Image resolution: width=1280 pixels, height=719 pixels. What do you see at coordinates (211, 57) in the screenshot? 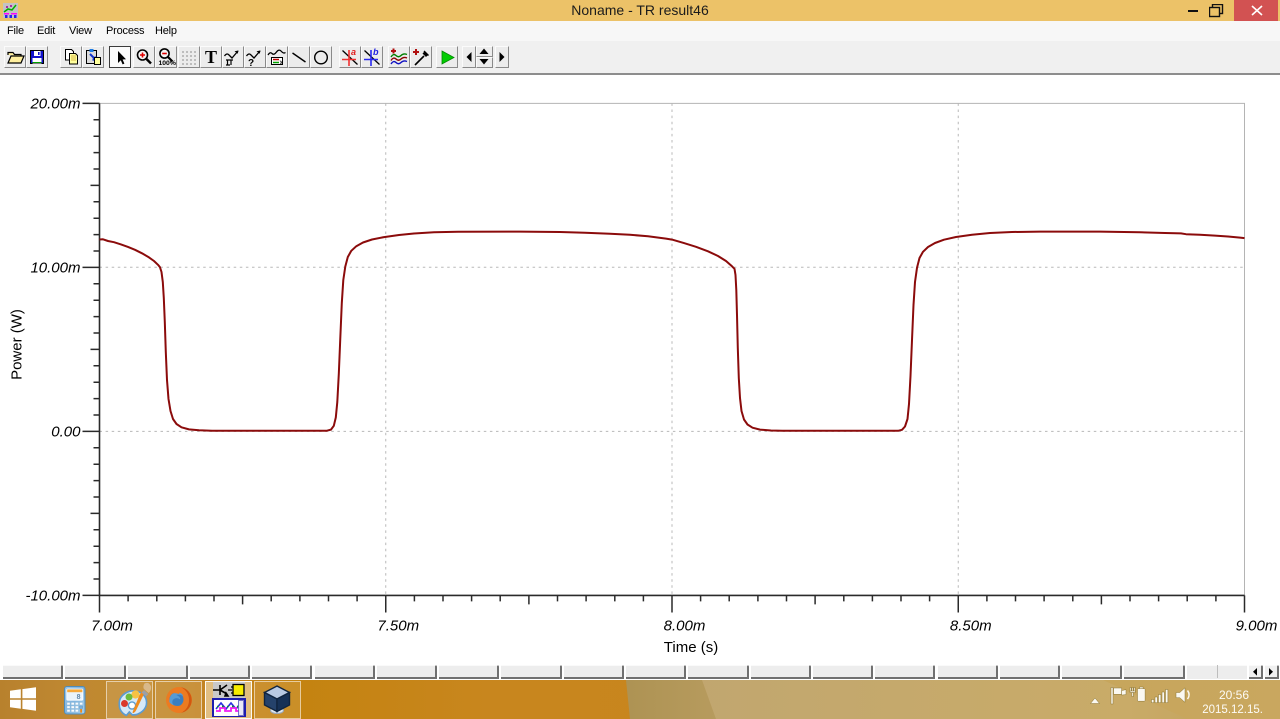
I see `svg-text: T` at bounding box center [211, 57].